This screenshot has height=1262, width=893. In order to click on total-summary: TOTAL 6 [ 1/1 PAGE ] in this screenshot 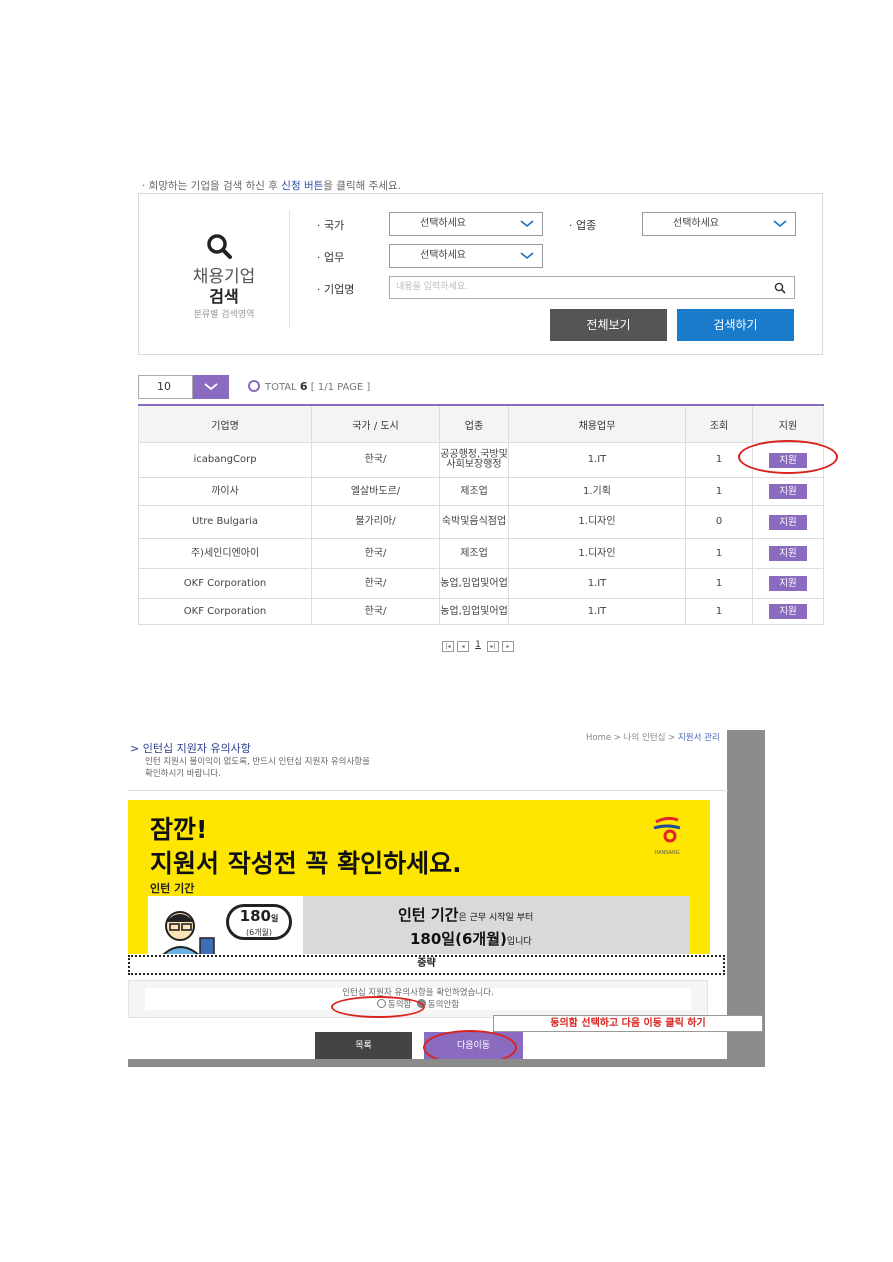, I will do `click(309, 386)`.